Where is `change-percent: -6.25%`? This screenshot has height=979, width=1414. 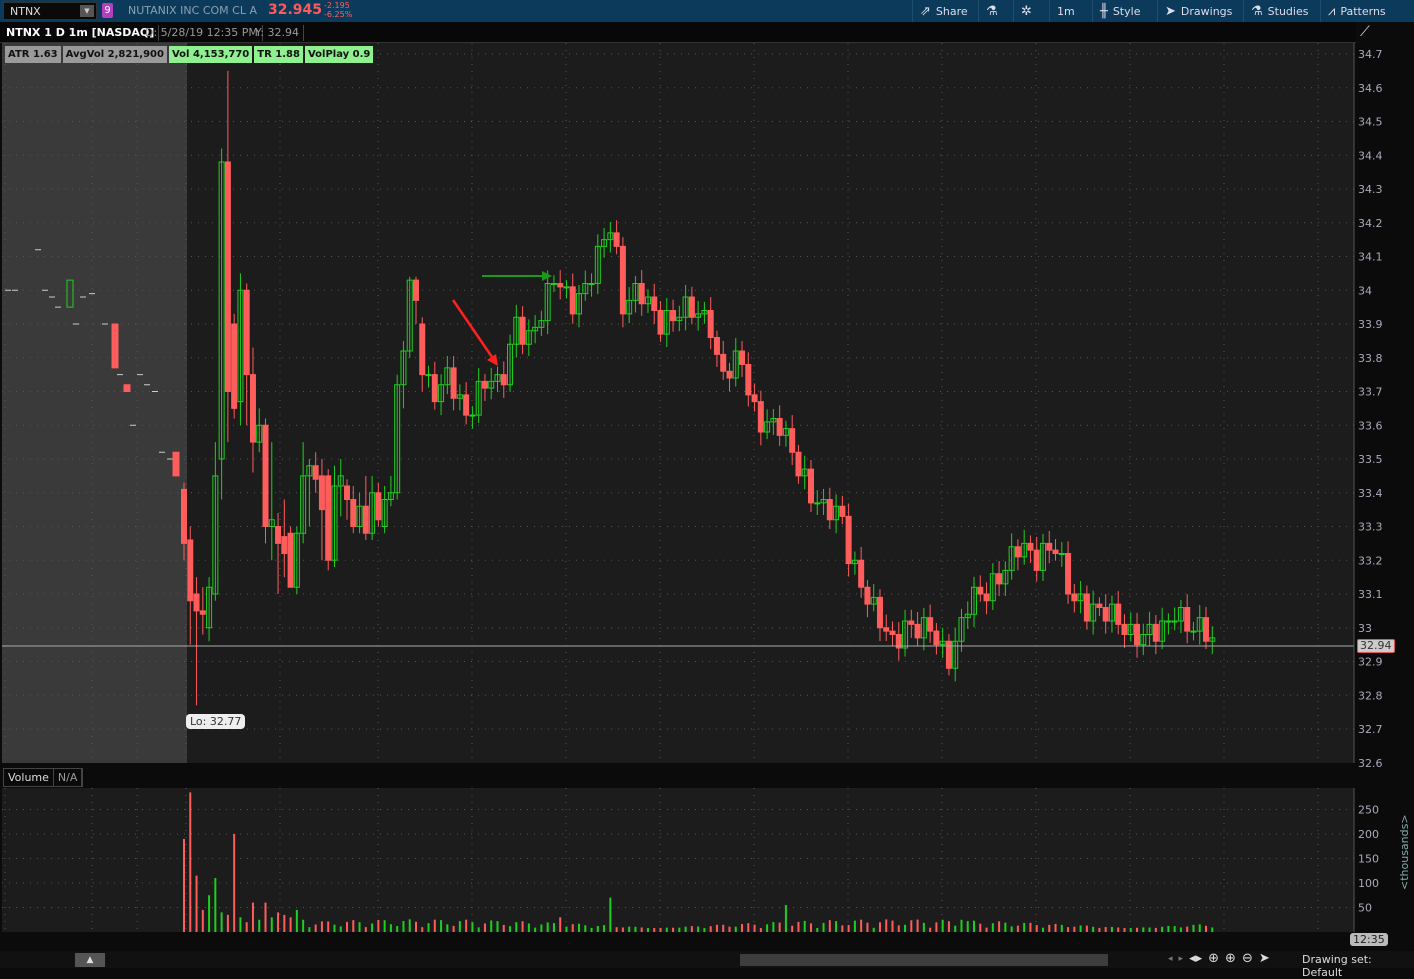 change-percent: -6.25% is located at coordinates (338, 14).